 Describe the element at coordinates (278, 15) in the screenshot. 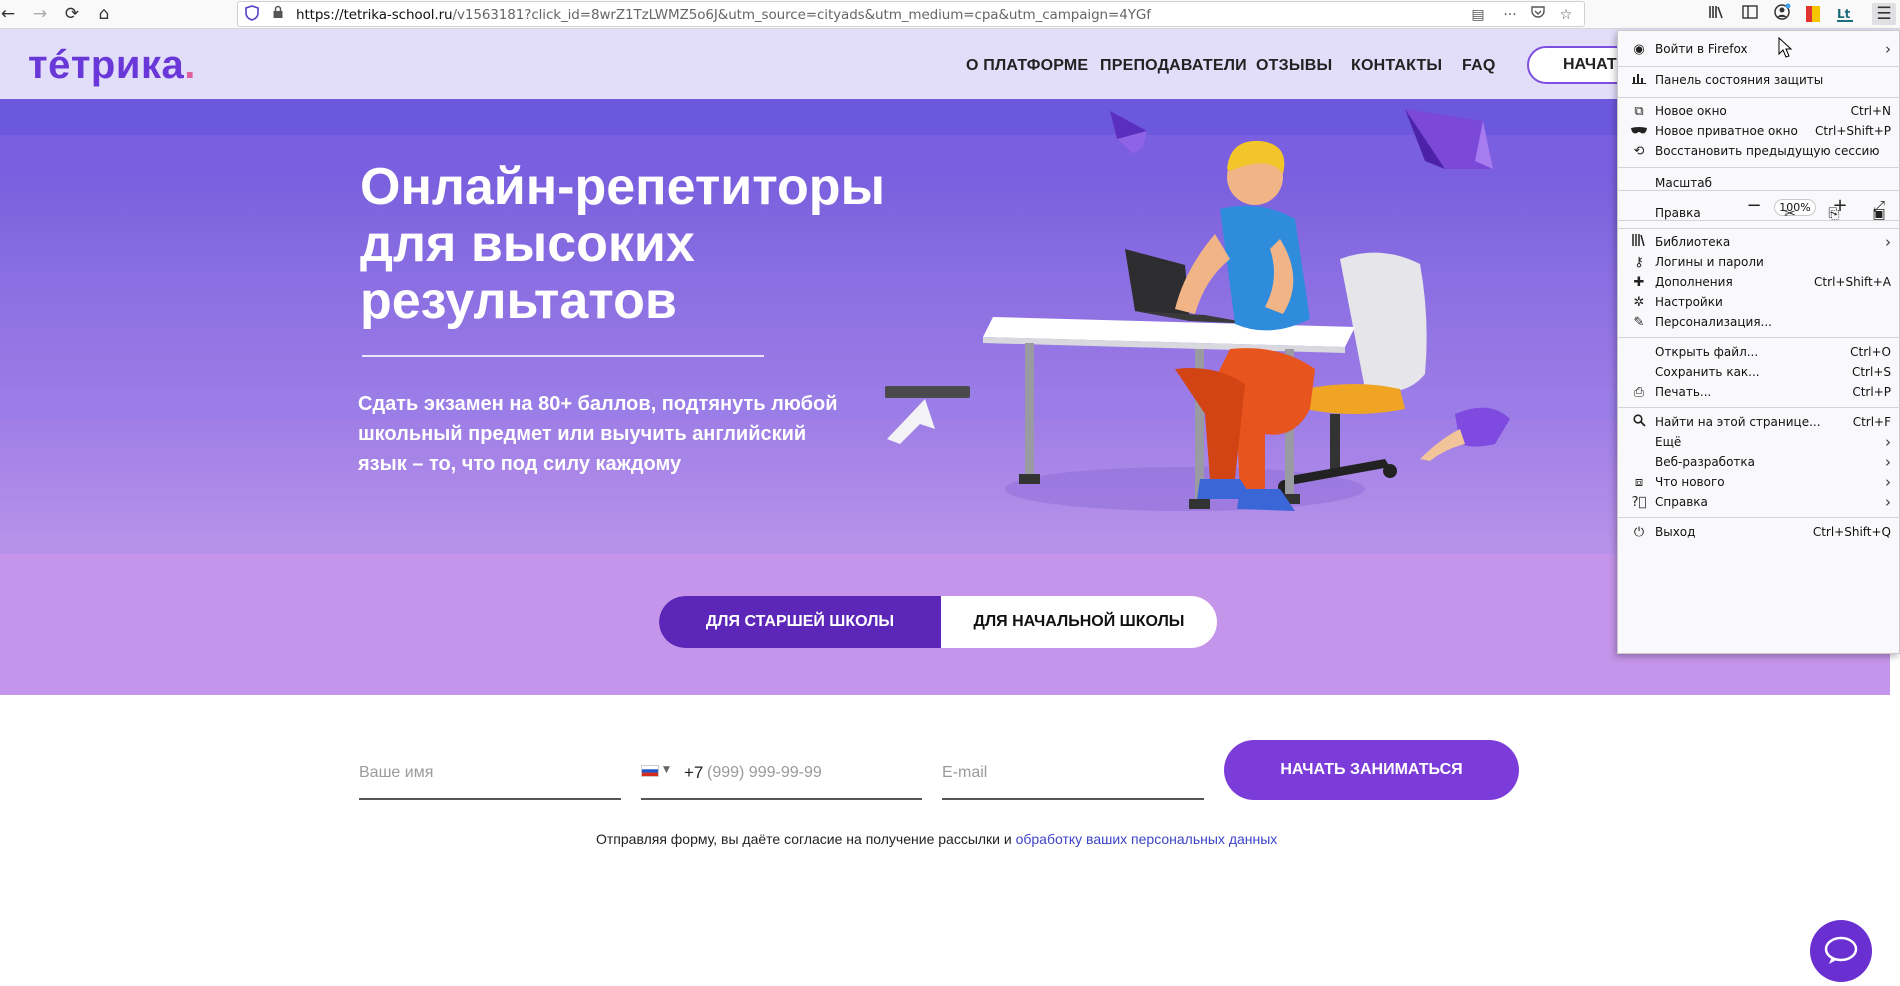

I see `lock-icon` at that location.